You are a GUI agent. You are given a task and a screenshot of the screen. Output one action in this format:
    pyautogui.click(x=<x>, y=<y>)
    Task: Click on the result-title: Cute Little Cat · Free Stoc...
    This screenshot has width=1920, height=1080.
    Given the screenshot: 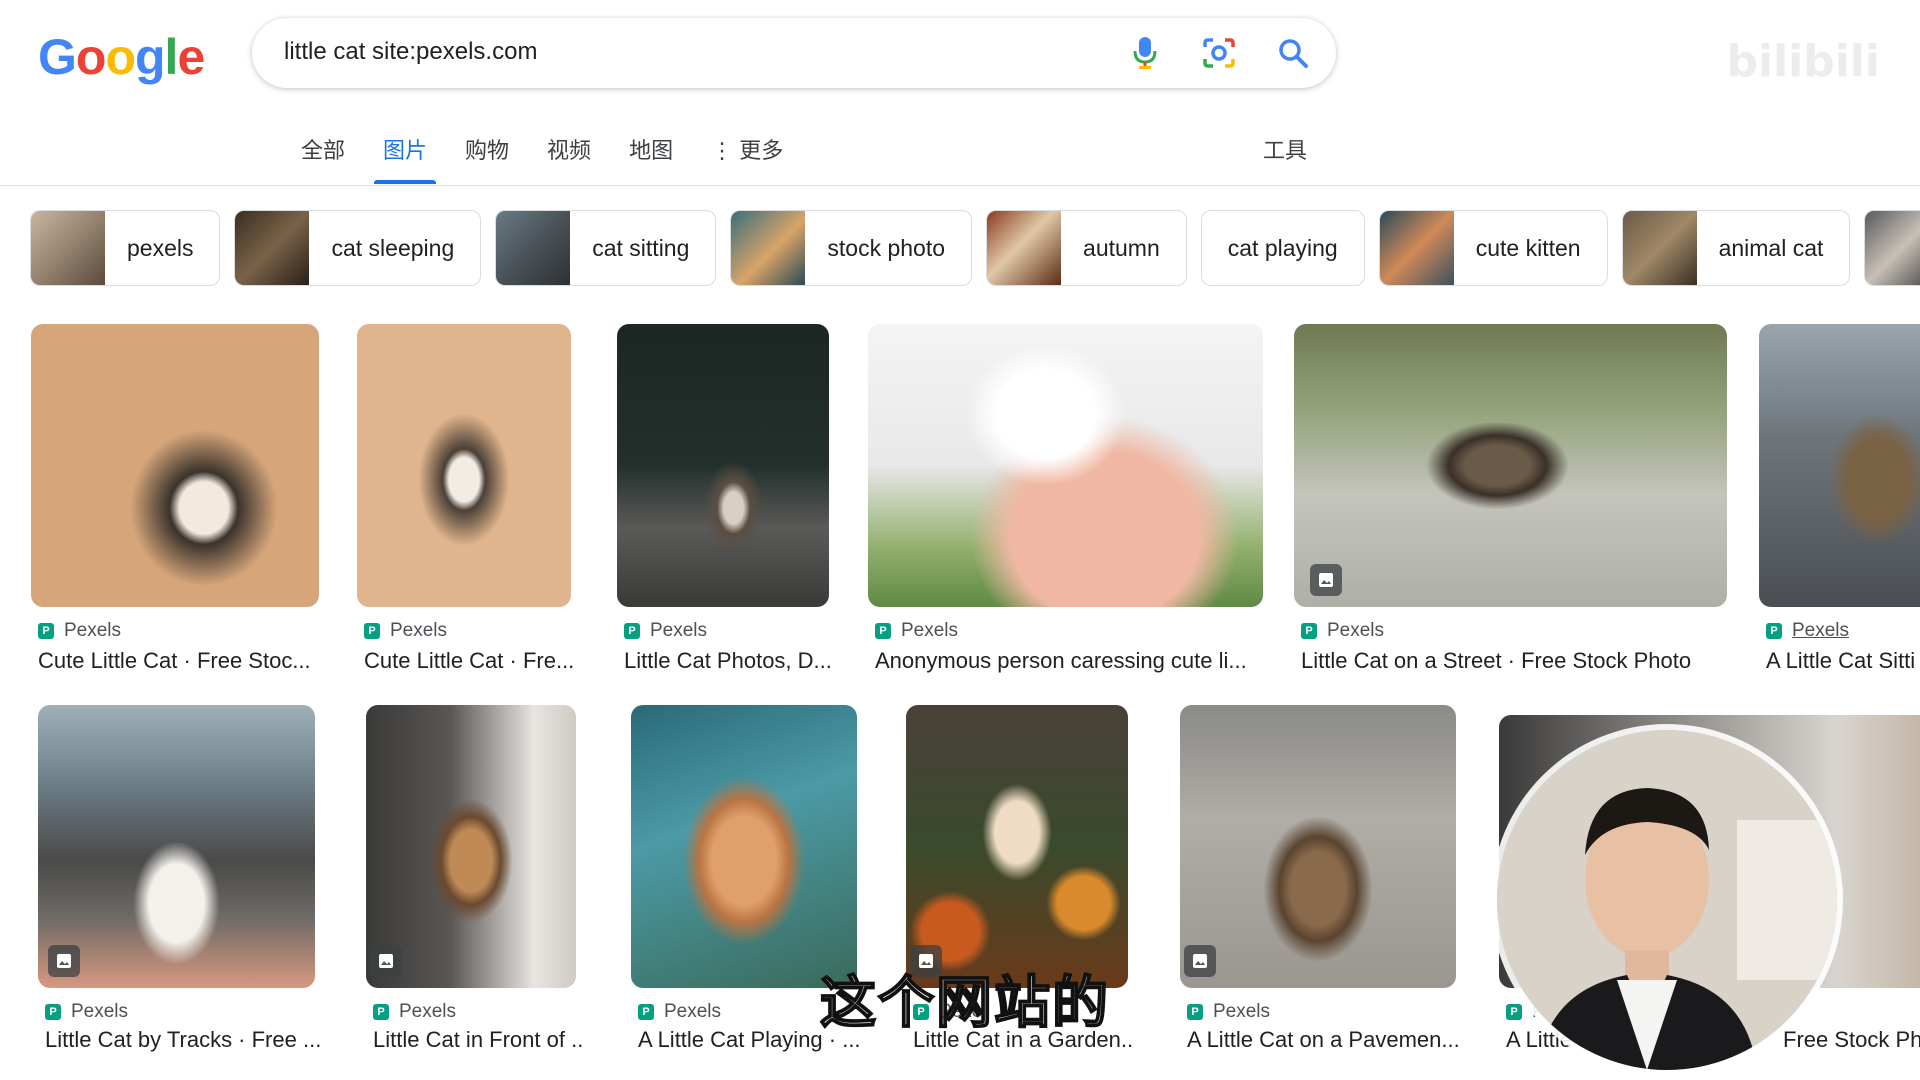 What is the action you would take?
    pyautogui.click(x=182, y=661)
    